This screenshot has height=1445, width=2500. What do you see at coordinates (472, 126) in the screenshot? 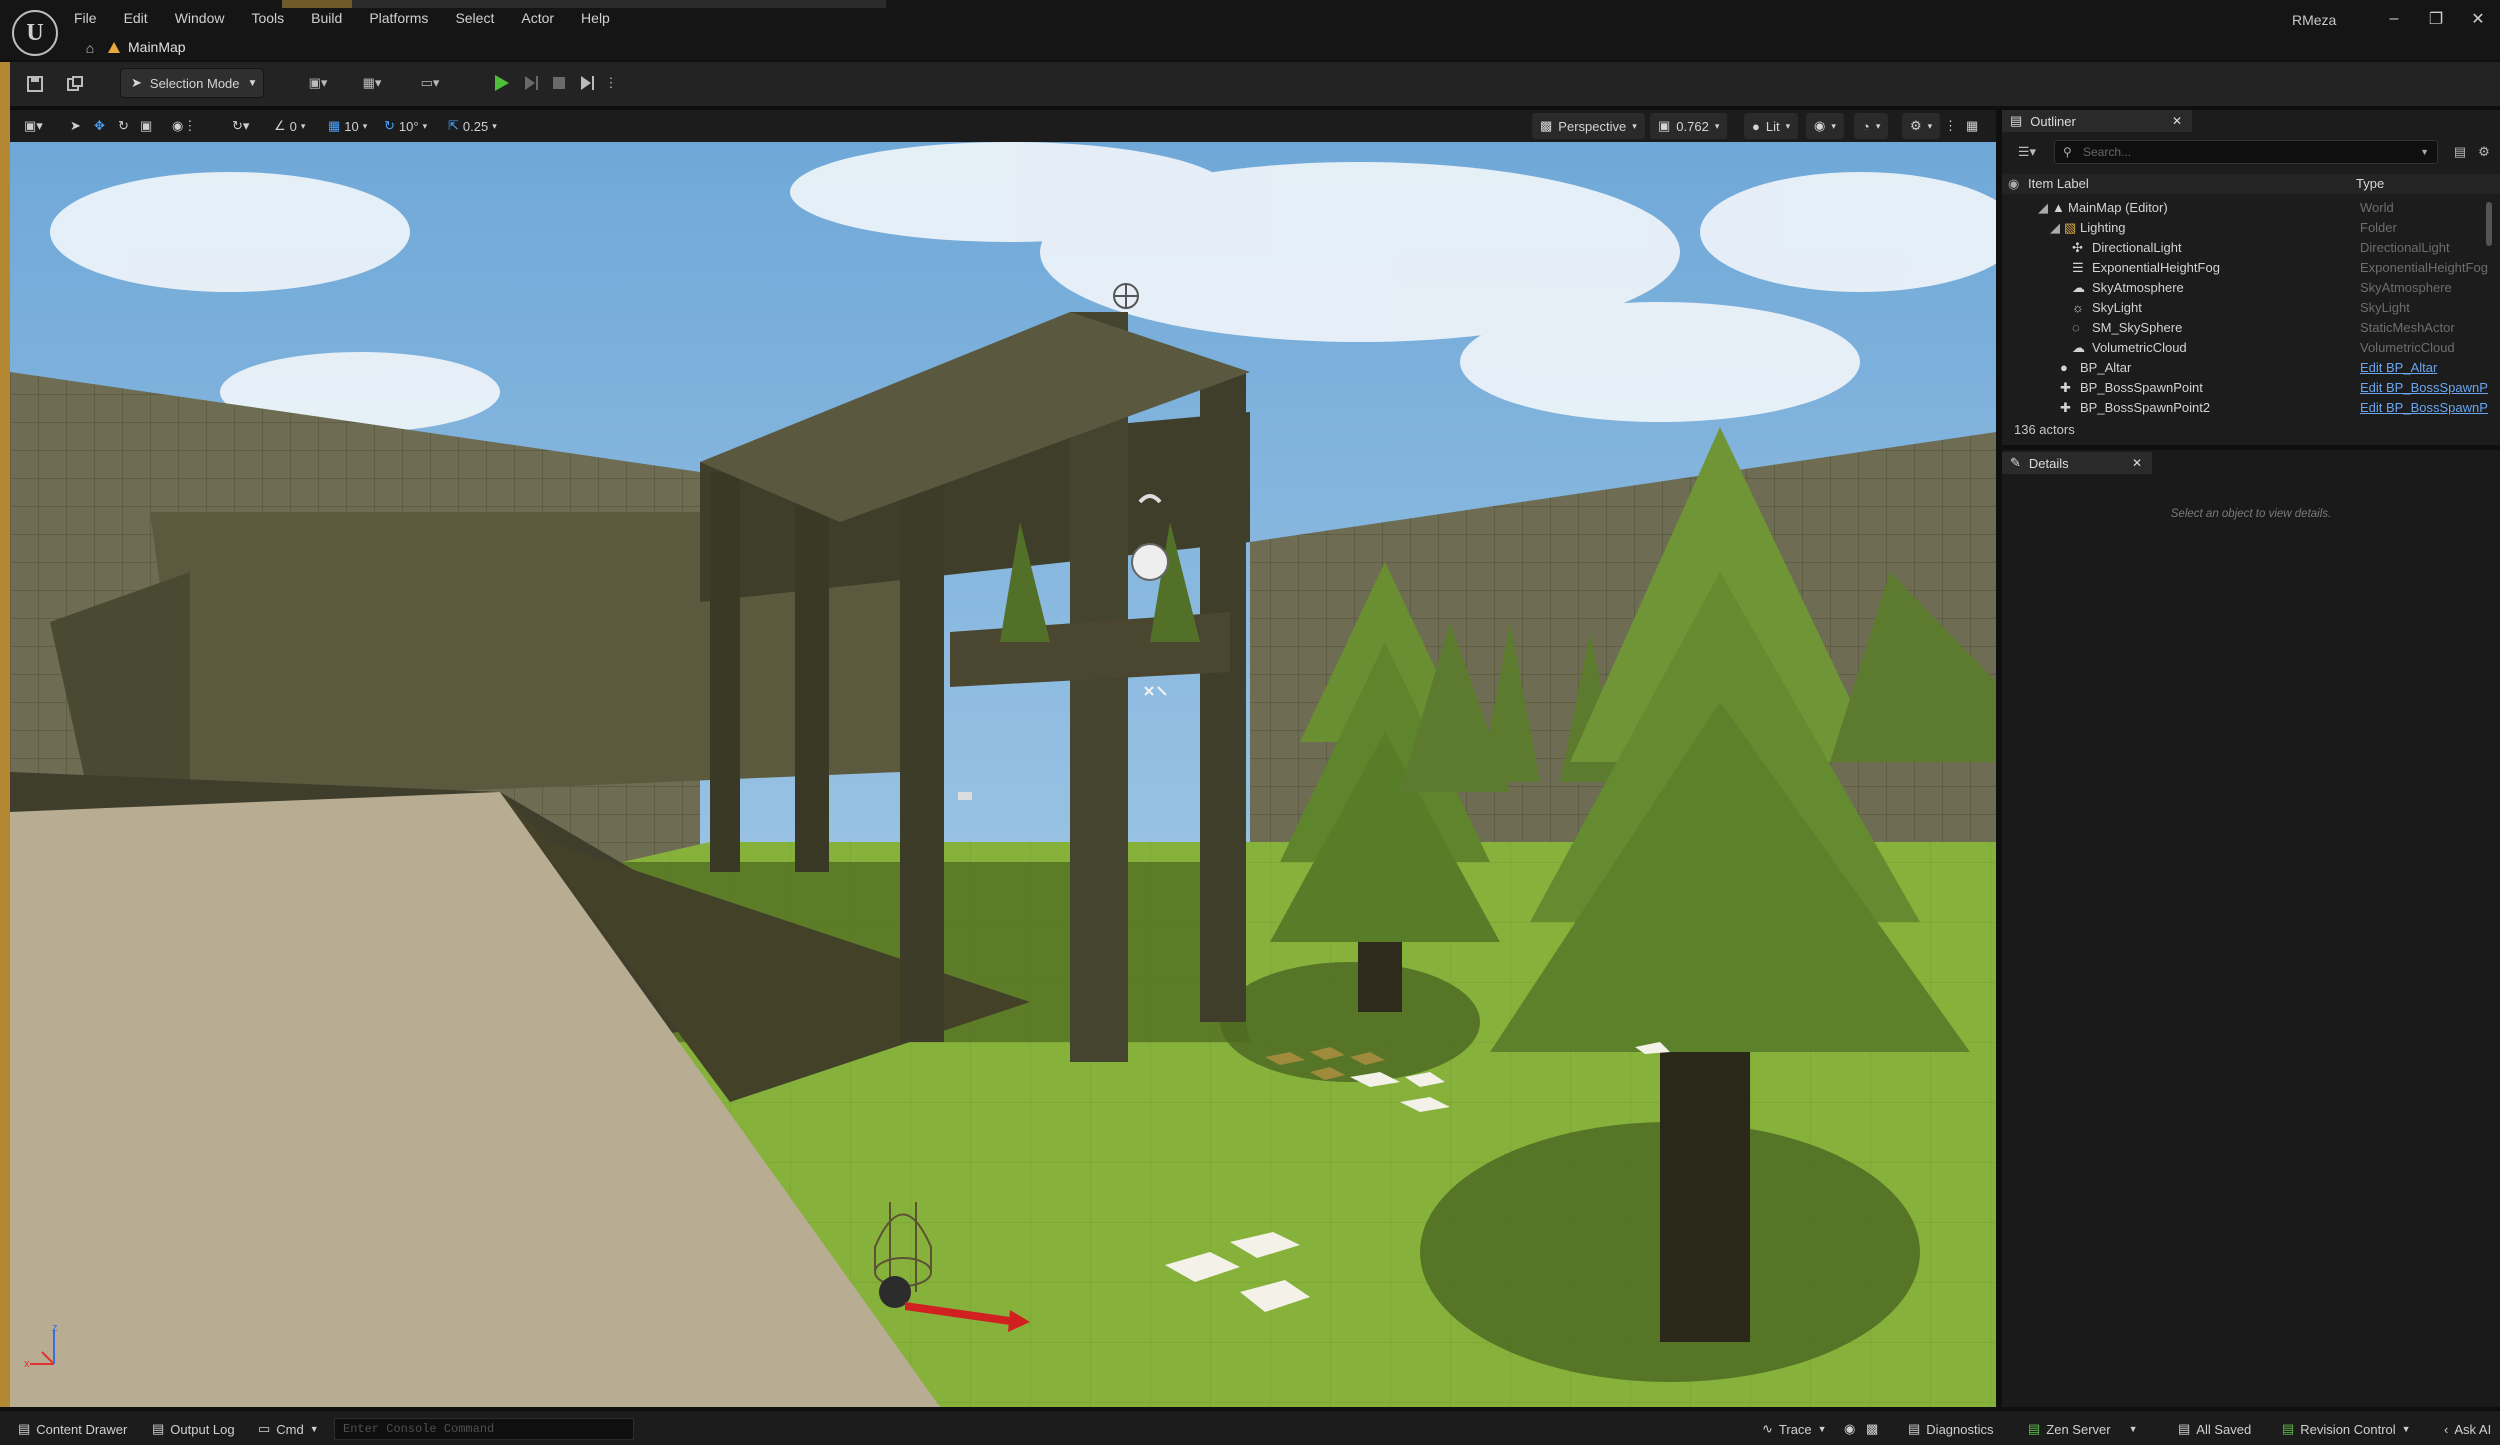
I see `scale-snap-toggle: ⇱ 0.25 ▾` at bounding box center [472, 126].